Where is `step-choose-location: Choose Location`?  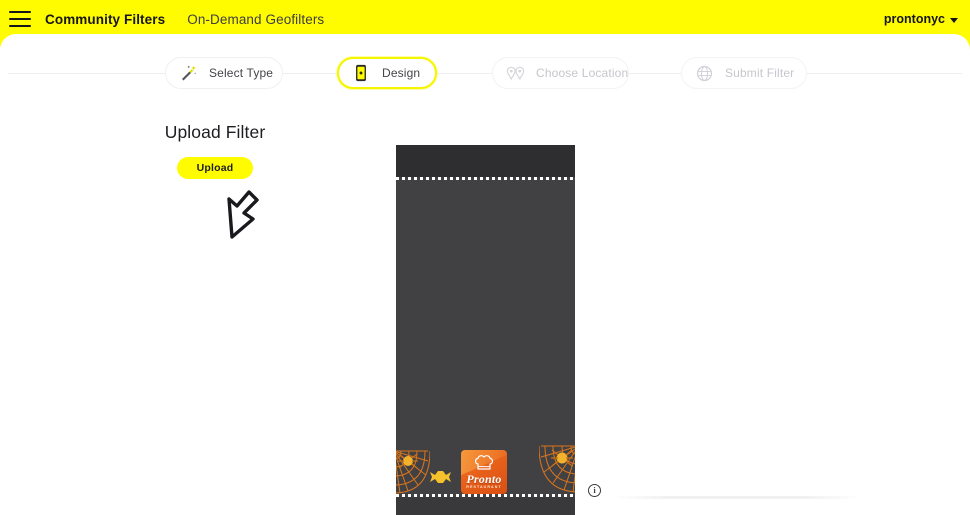 step-choose-location: Choose Location is located at coordinates (560, 73).